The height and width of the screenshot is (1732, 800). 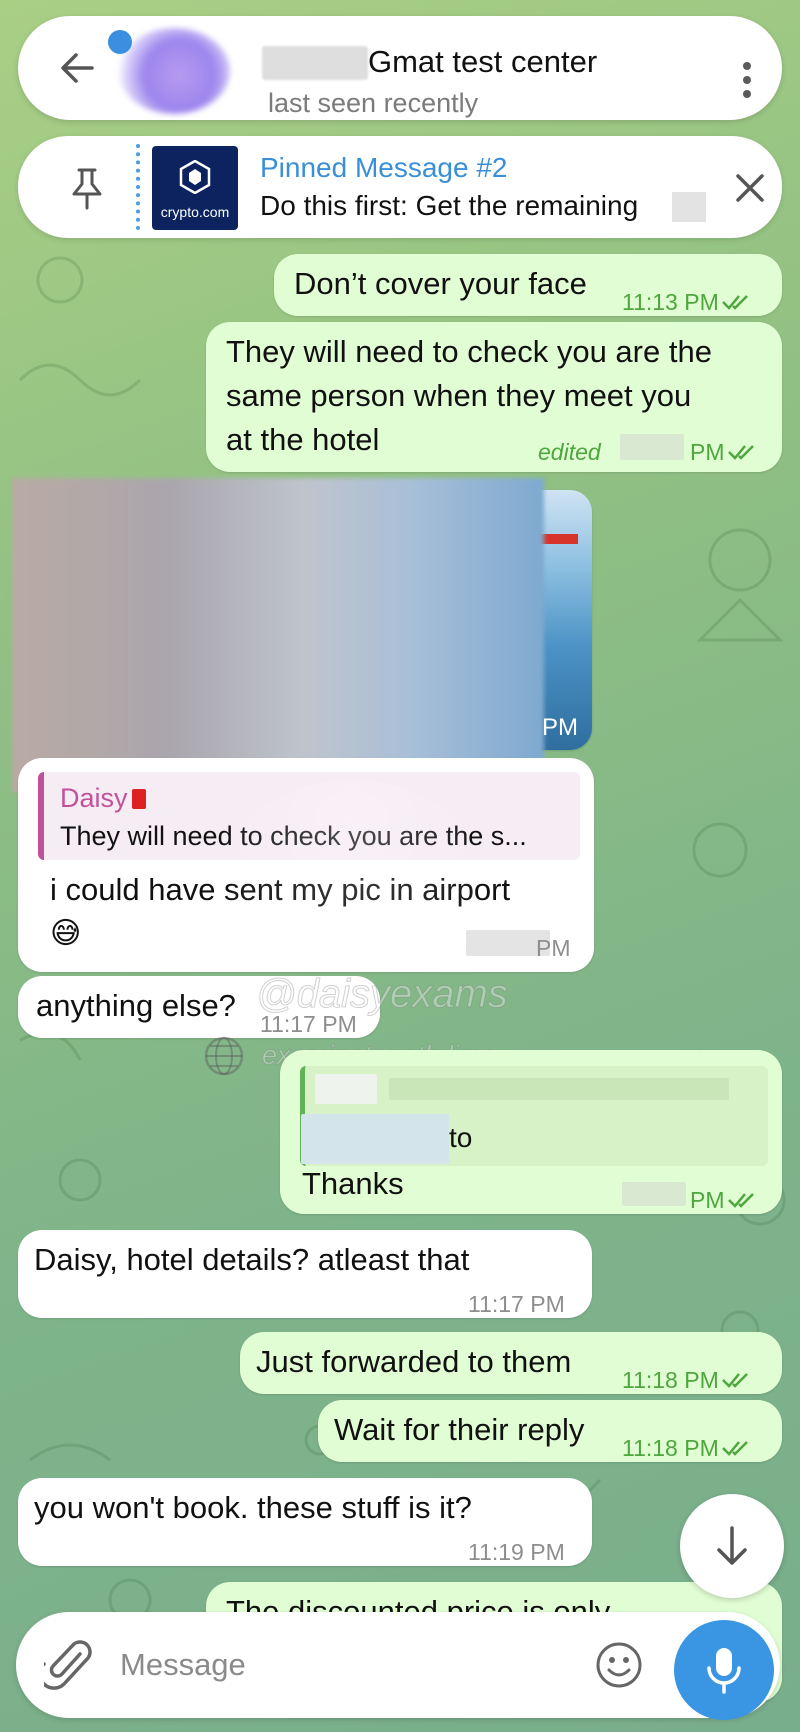 I want to click on arrow-down-icon, so click(x=732, y=1545).